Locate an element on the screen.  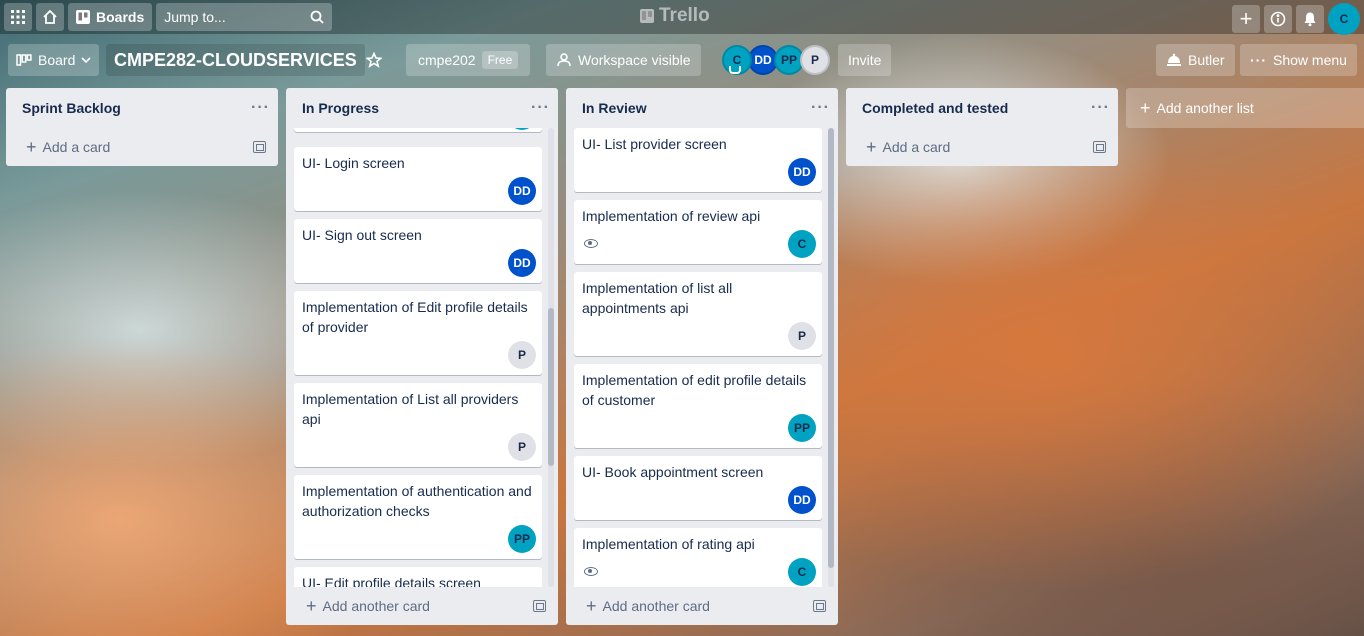
card: UI- Edit profile details screen is located at coordinates (418, 577).